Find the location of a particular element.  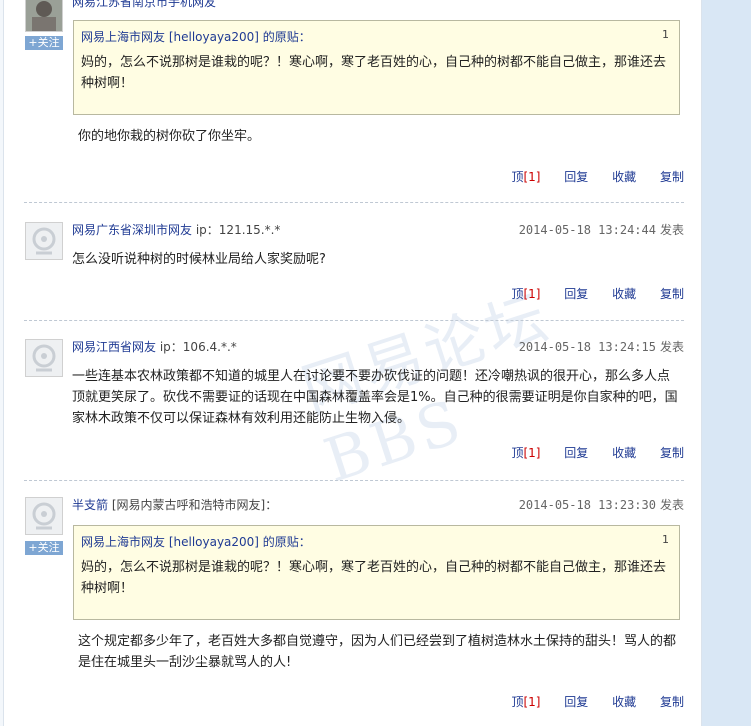

post-body: 你的地你栽的树你砍了你坐牢。 is located at coordinates (169, 136).